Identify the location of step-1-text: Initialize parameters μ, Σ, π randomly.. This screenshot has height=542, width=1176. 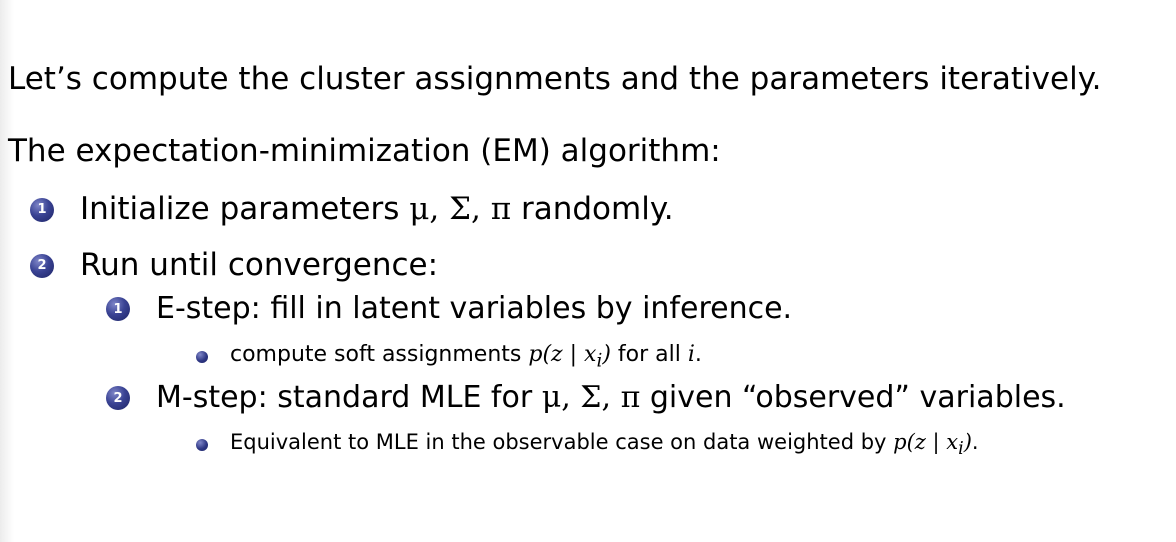
(377, 209).